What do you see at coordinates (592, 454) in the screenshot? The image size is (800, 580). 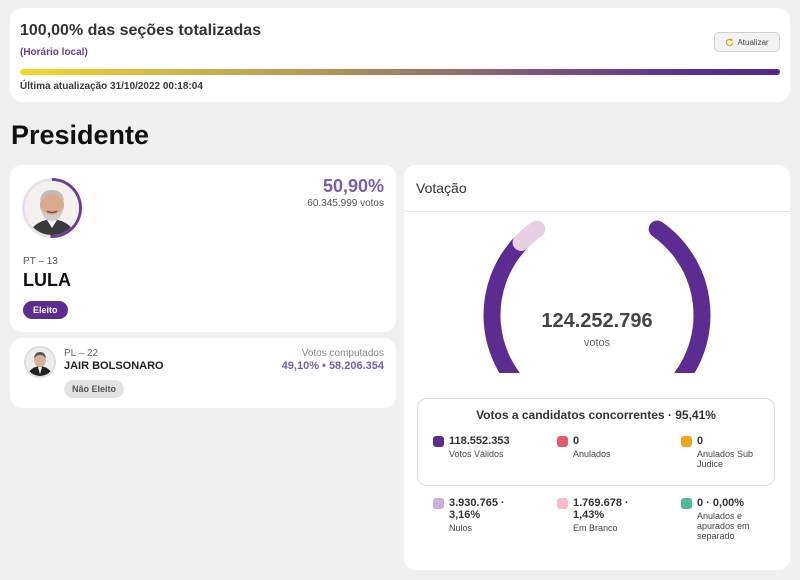 I see `stat-label: Anulados` at bounding box center [592, 454].